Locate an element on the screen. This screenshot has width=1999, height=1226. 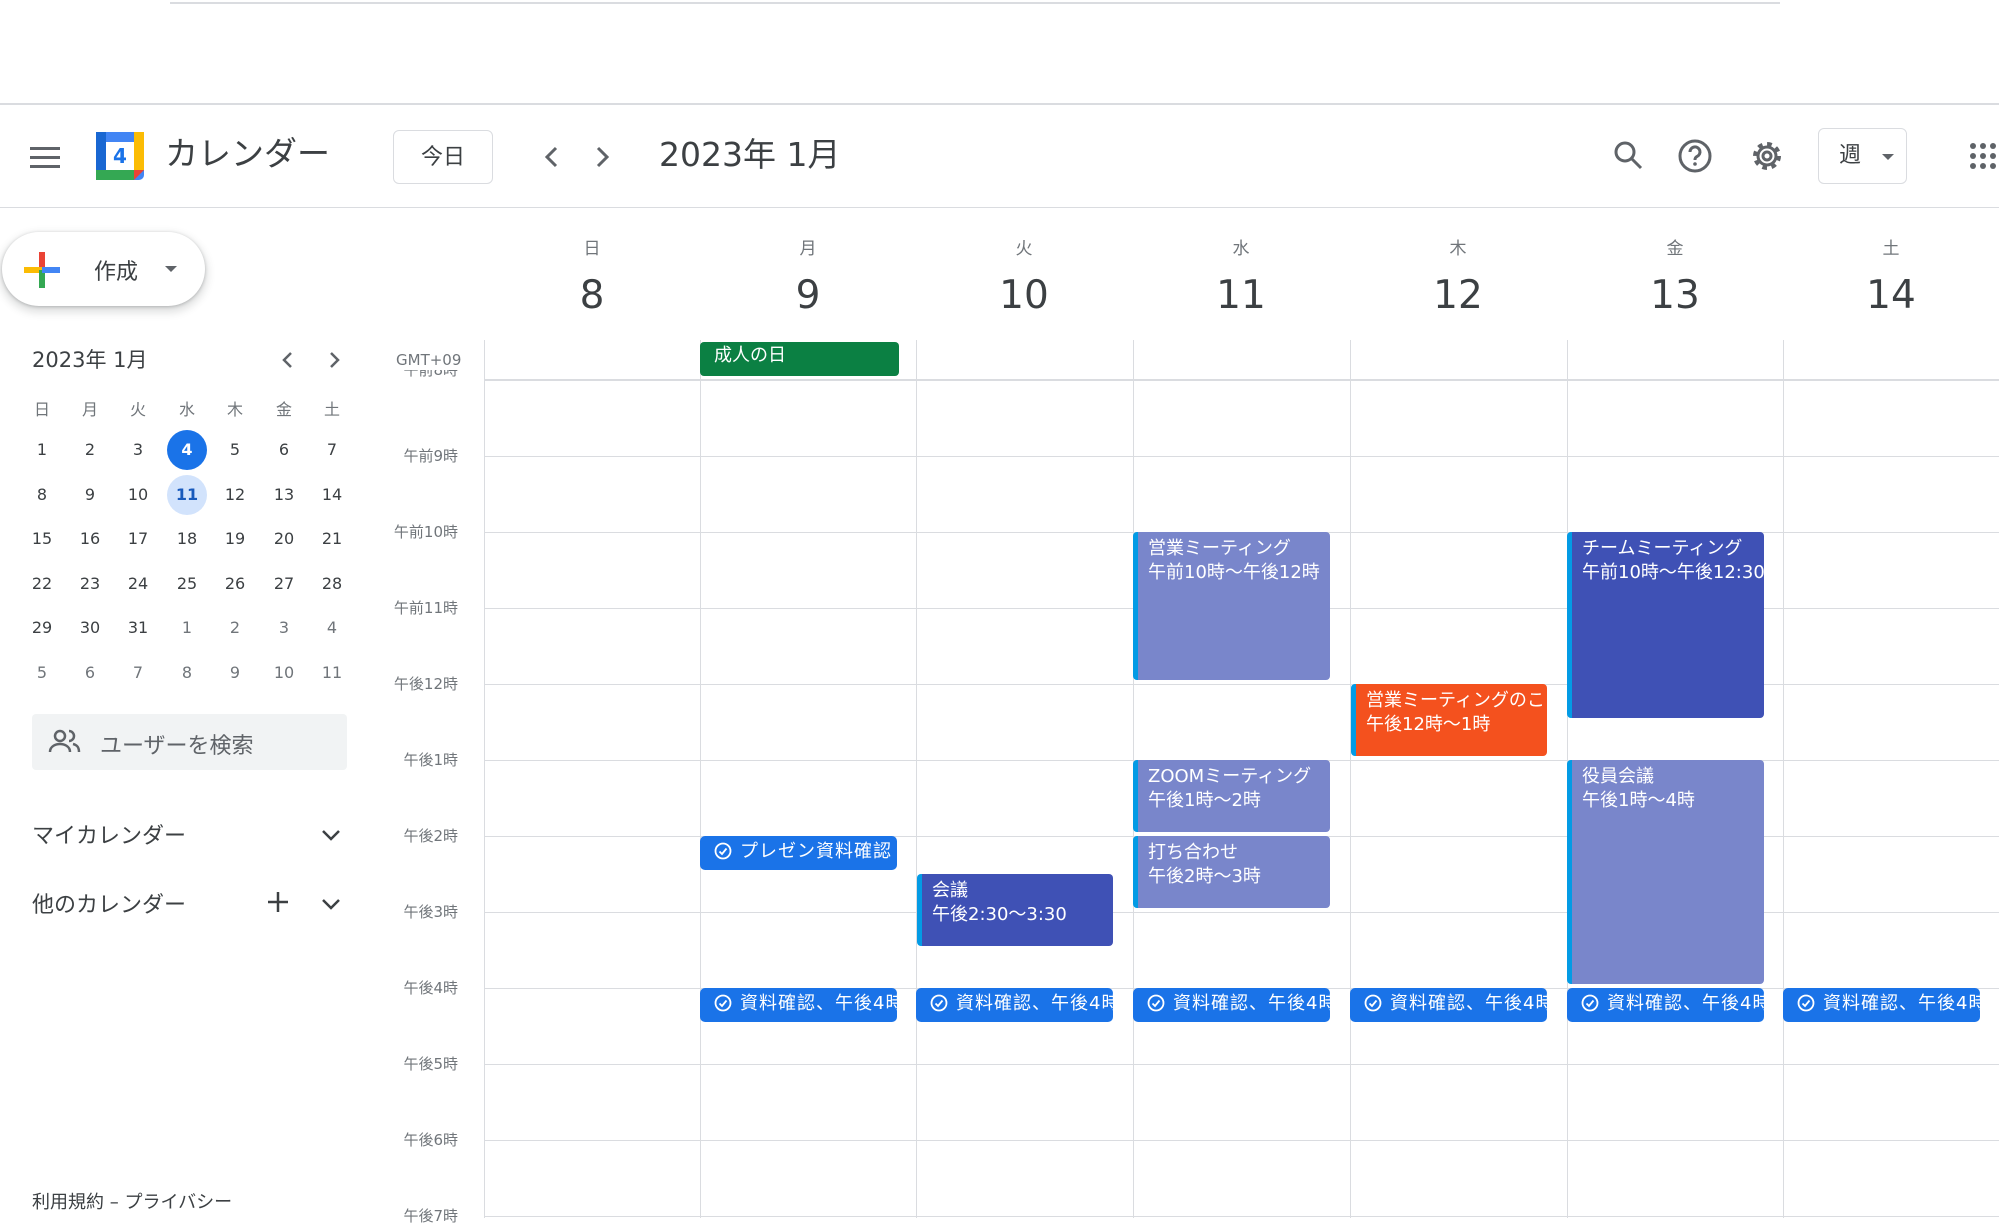
day-number: 13 is located at coordinates (1675, 296).